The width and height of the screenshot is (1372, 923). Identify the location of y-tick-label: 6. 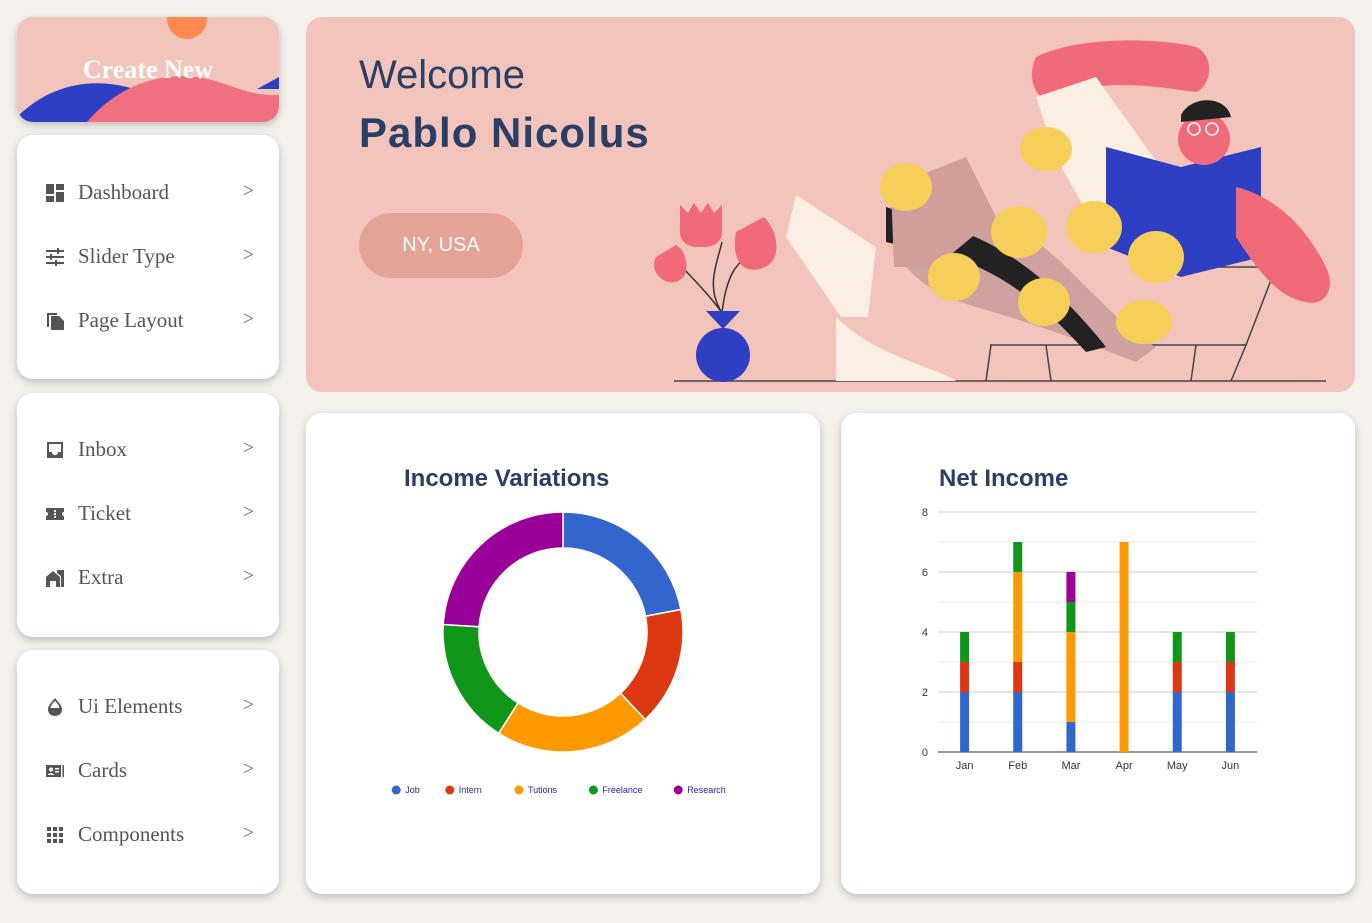
(925, 573).